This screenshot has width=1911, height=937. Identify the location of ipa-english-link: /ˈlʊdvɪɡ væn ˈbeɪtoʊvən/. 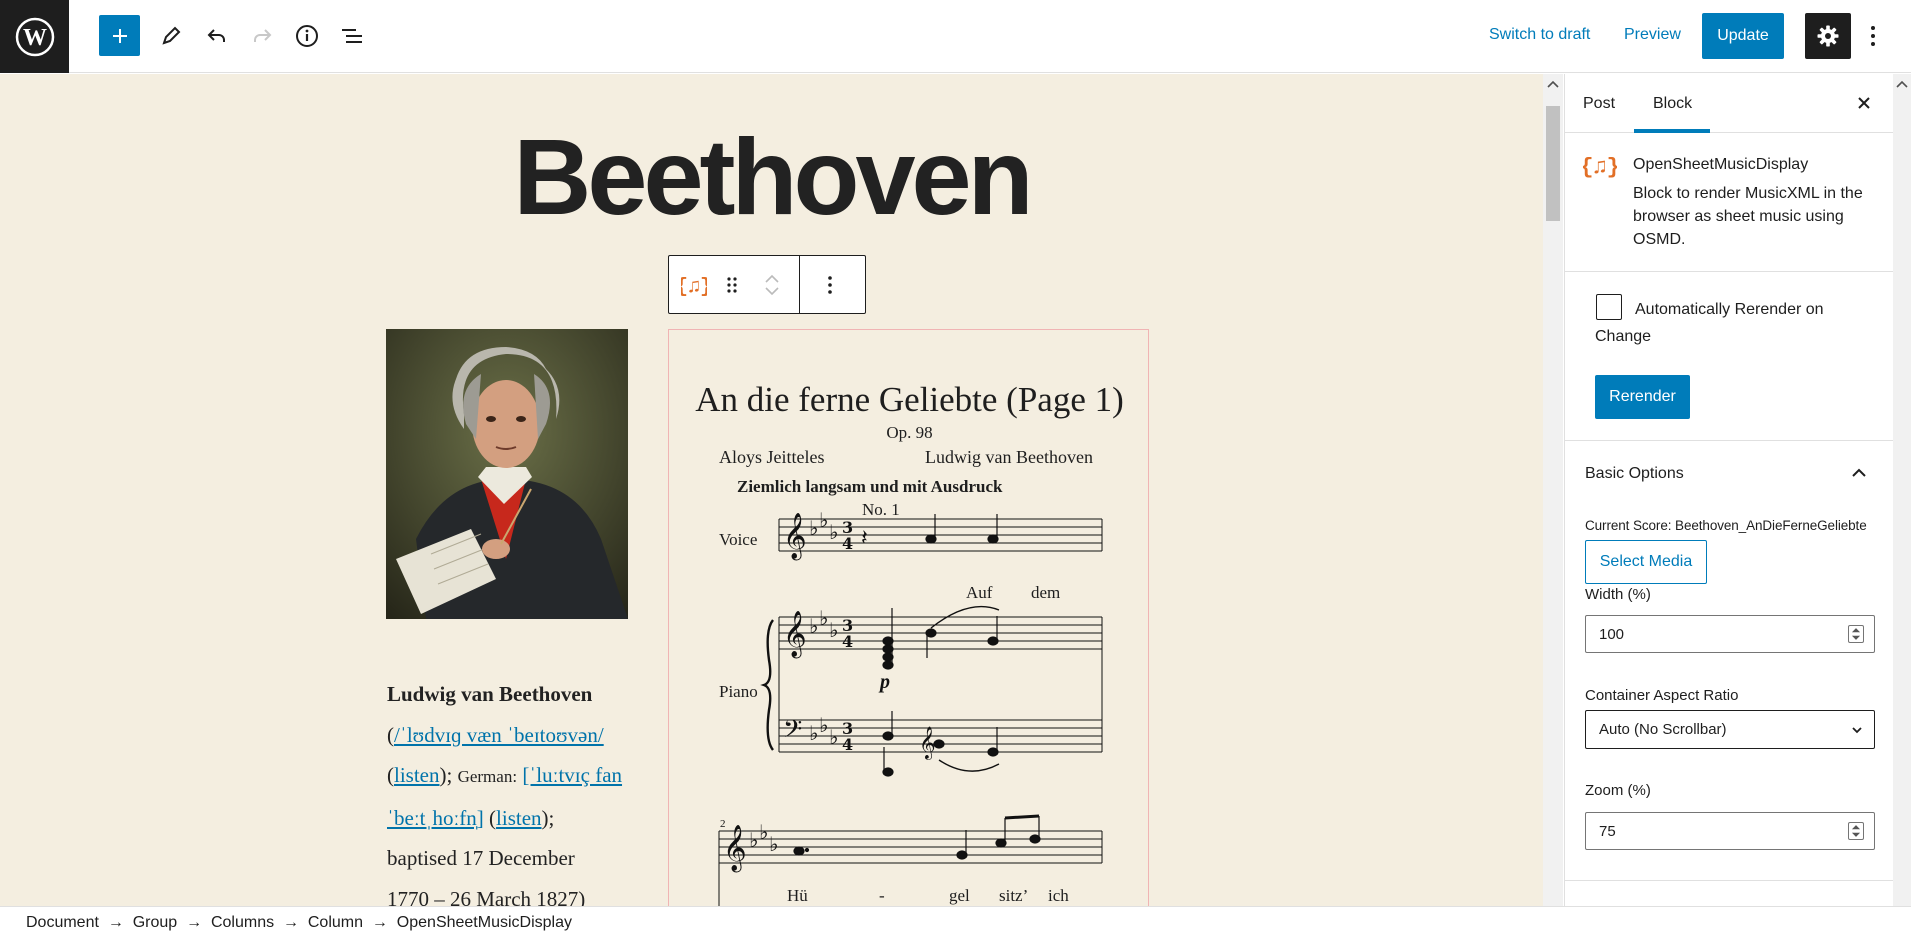
(499, 735).